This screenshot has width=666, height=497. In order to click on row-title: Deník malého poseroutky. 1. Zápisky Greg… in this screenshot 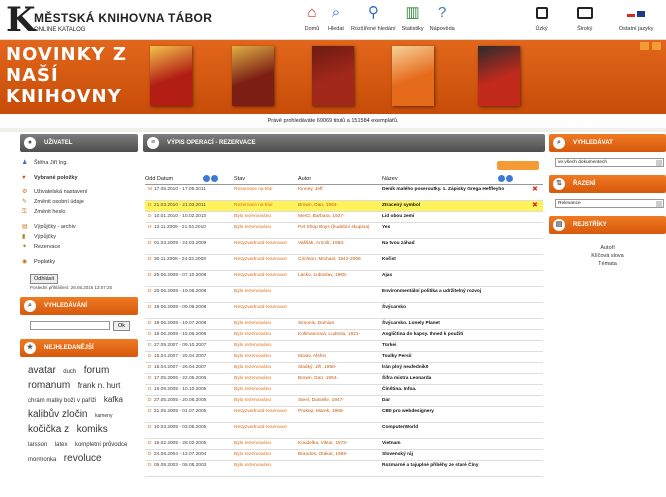, I will do `click(457, 192)`.